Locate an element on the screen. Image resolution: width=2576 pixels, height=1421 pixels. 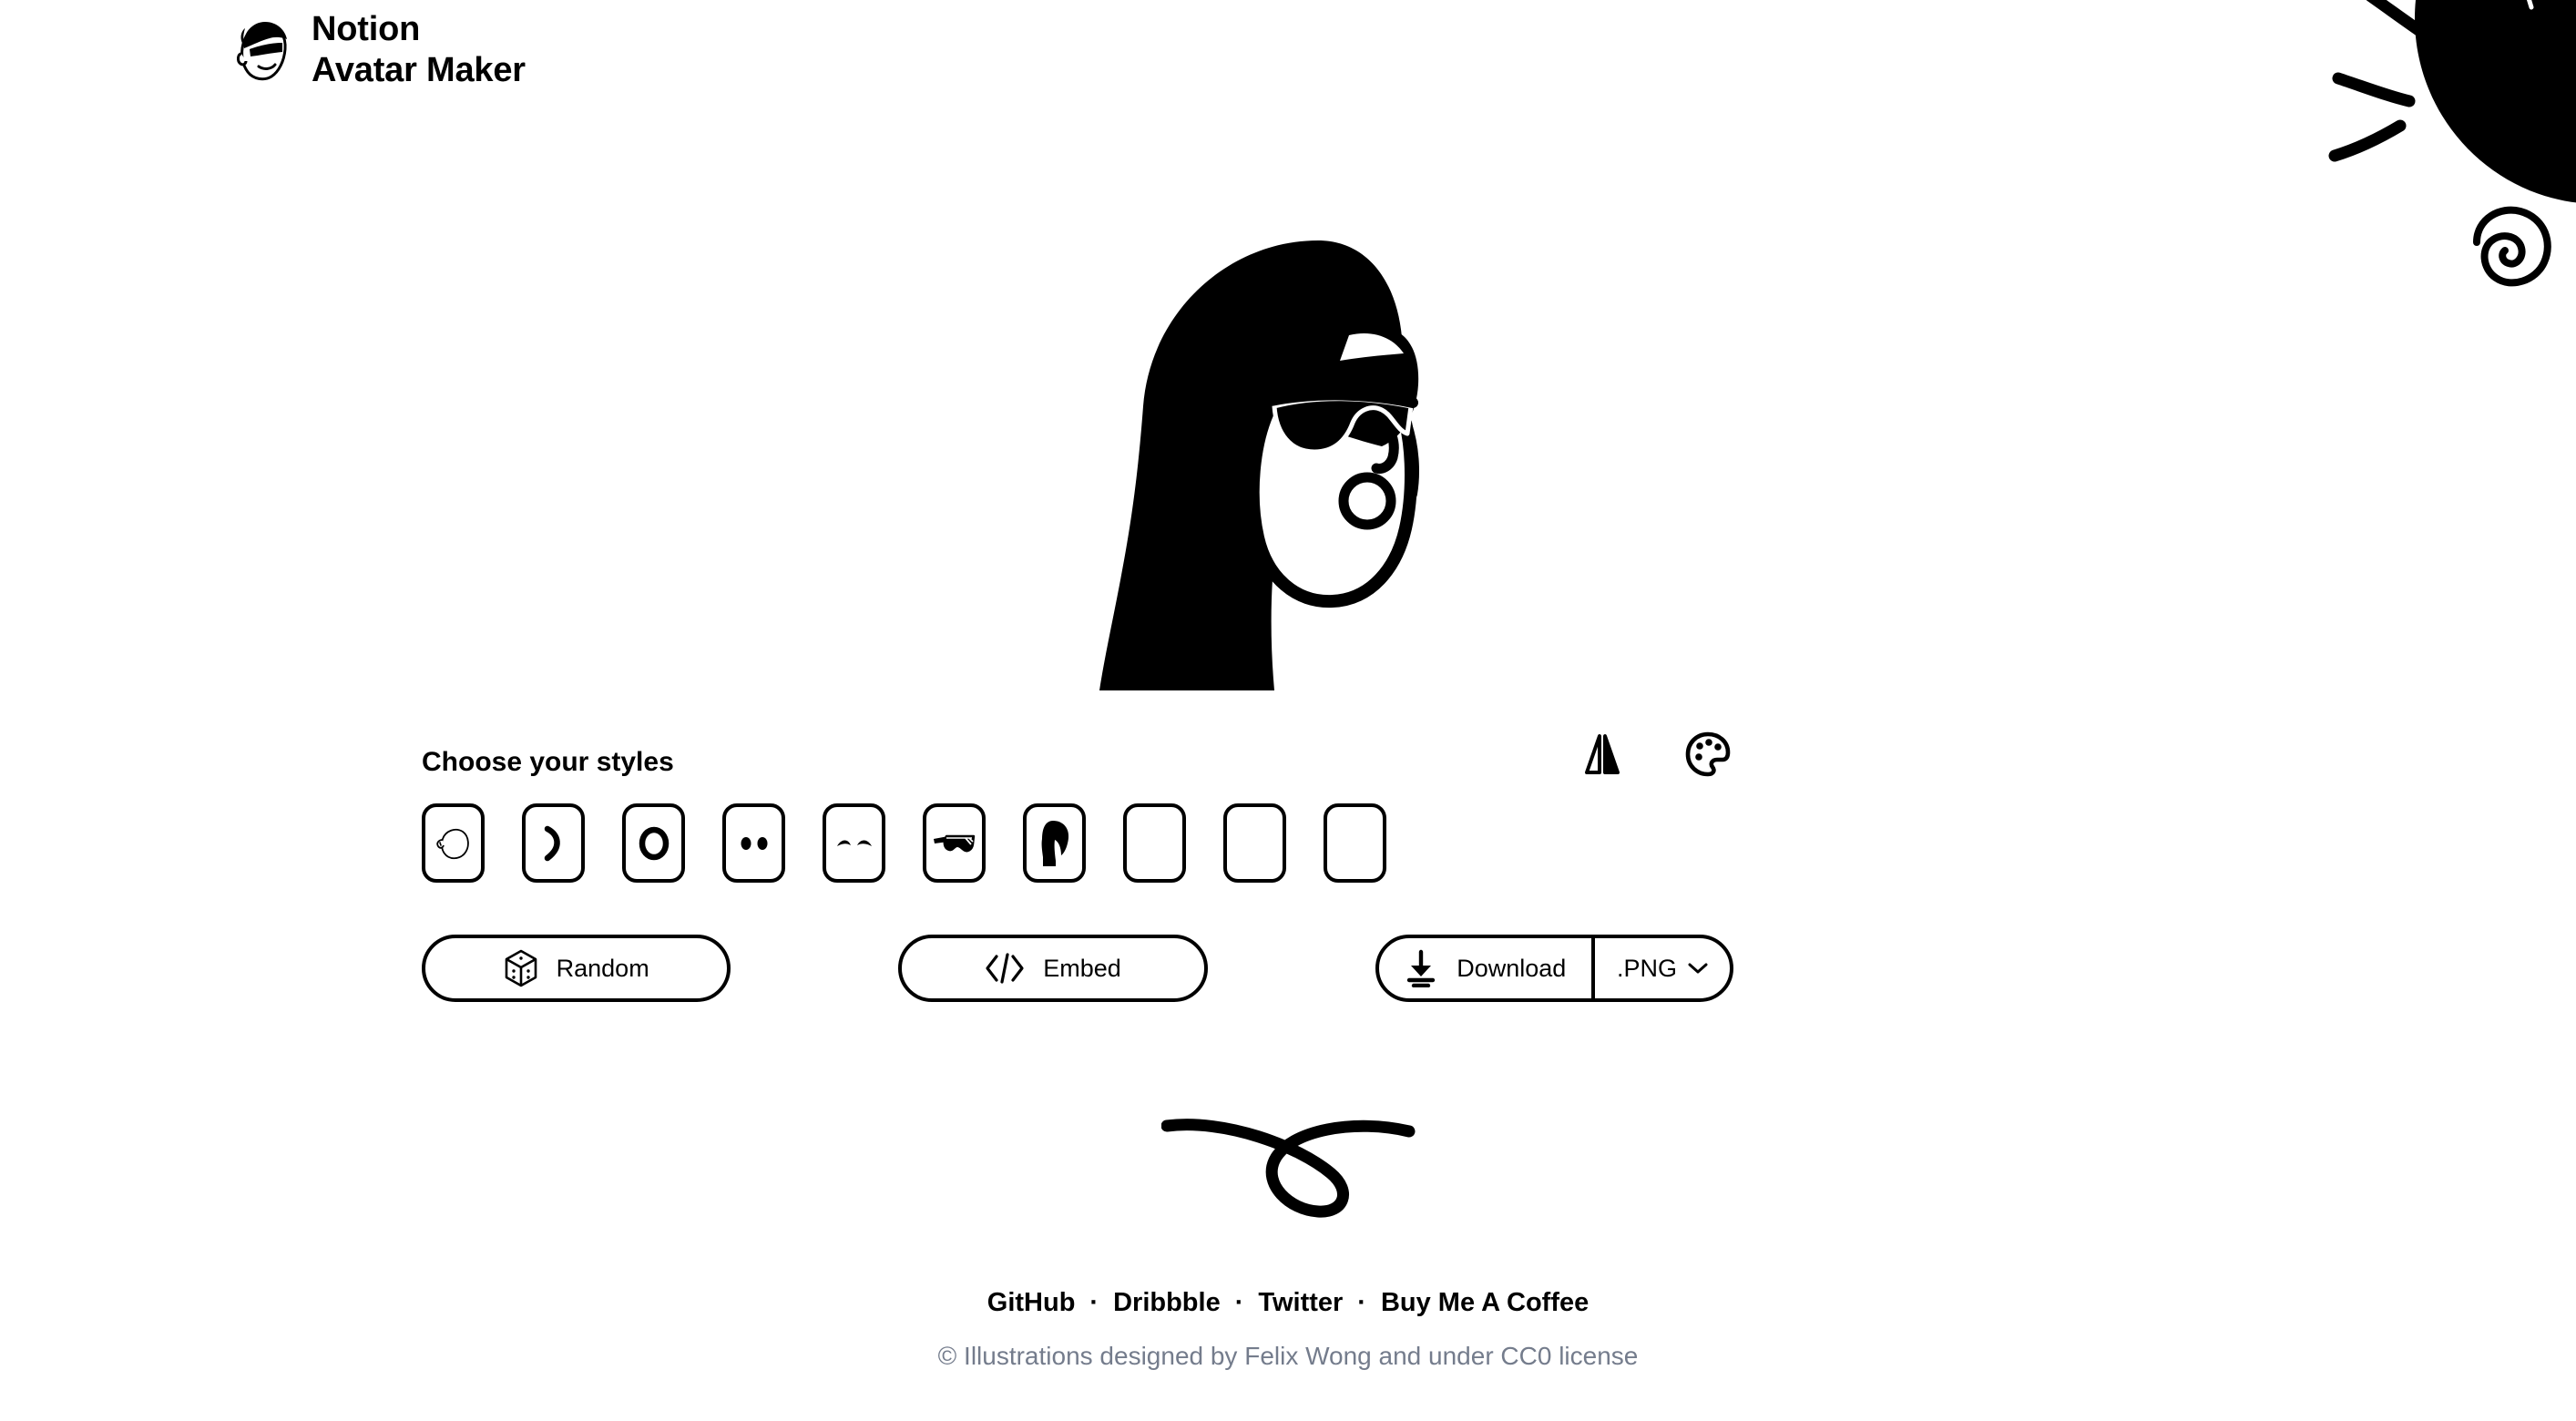
avatar-illustration is located at coordinates (1259, 465).